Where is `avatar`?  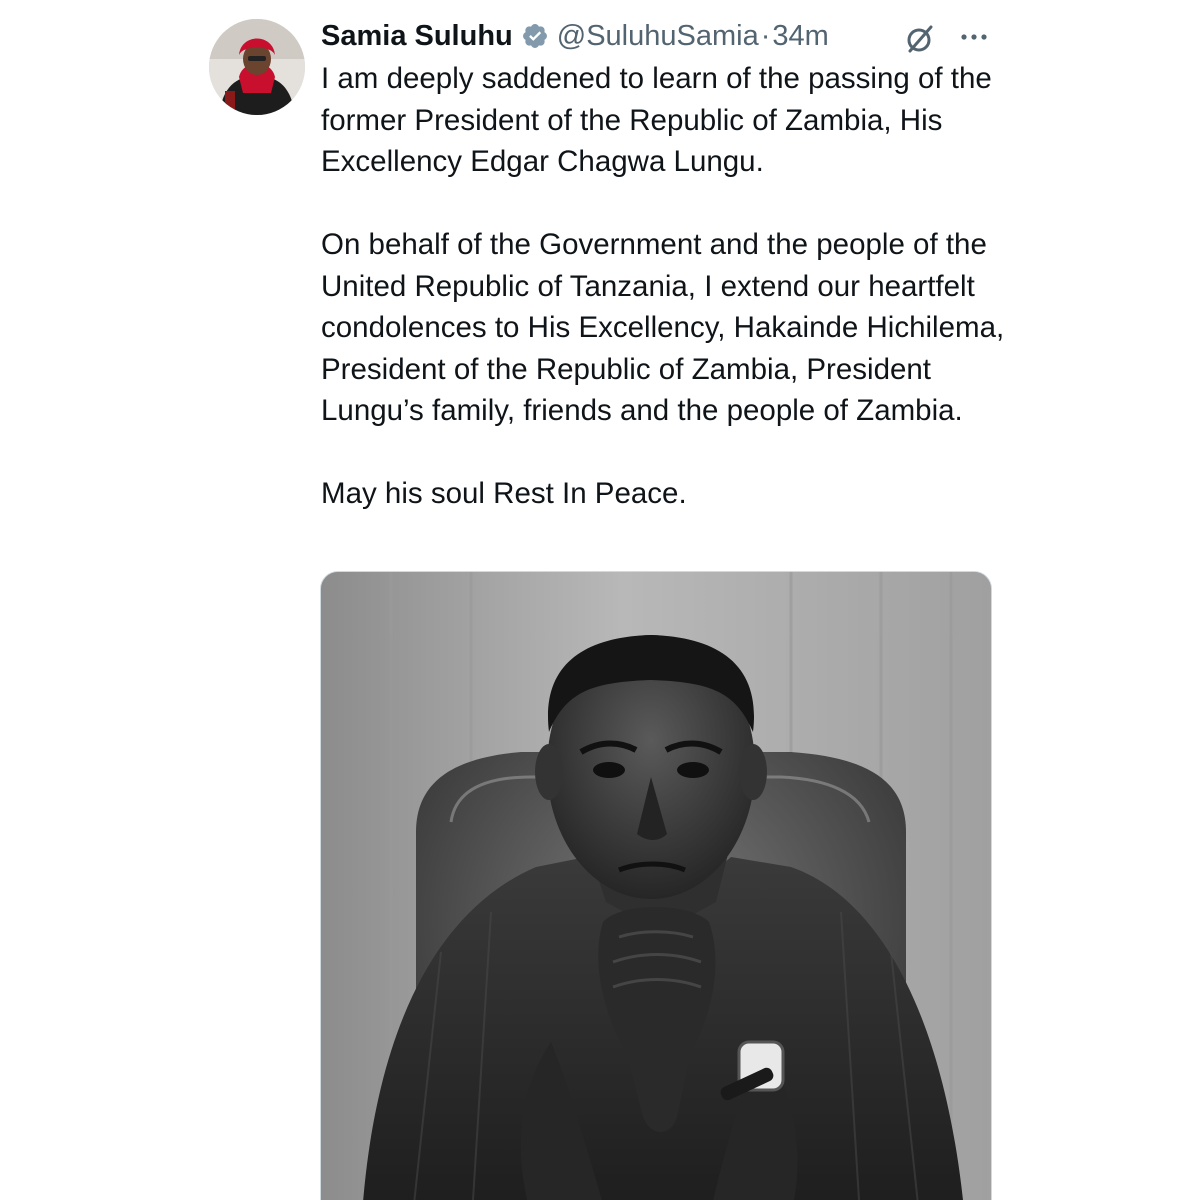 avatar is located at coordinates (257, 67).